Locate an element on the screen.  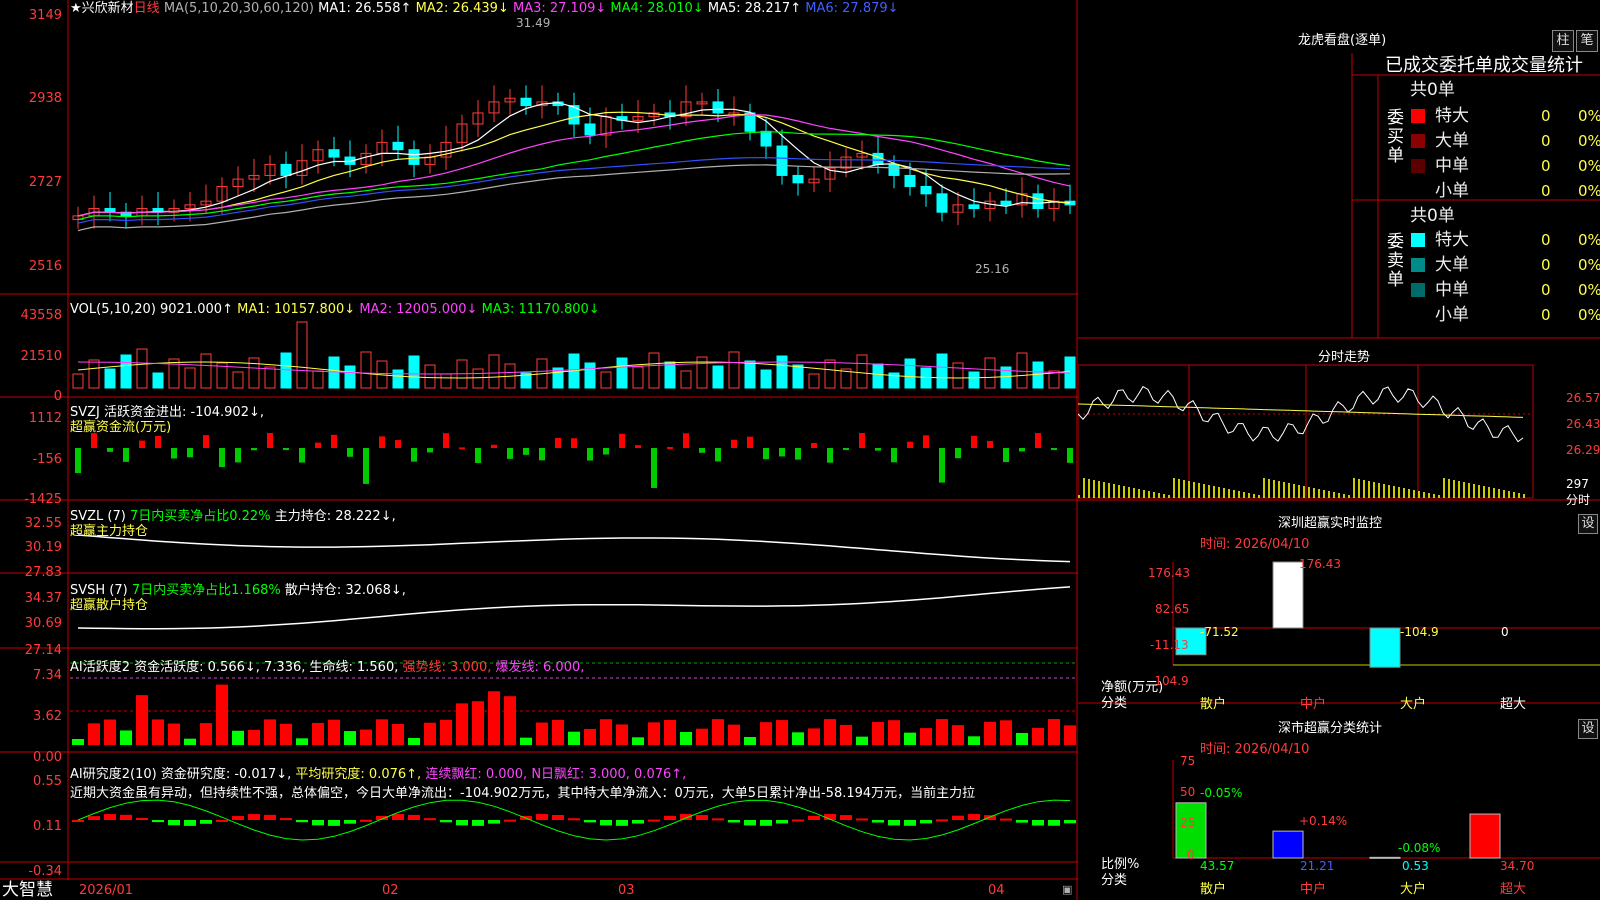
sell-m-swatch is located at coordinates (1418, 290).